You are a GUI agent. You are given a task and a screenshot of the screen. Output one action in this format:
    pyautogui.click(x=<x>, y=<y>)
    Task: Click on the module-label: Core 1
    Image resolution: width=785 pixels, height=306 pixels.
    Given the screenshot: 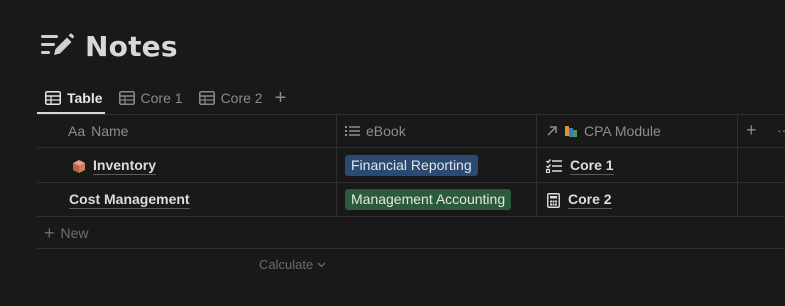 What is the action you would take?
    pyautogui.click(x=592, y=166)
    